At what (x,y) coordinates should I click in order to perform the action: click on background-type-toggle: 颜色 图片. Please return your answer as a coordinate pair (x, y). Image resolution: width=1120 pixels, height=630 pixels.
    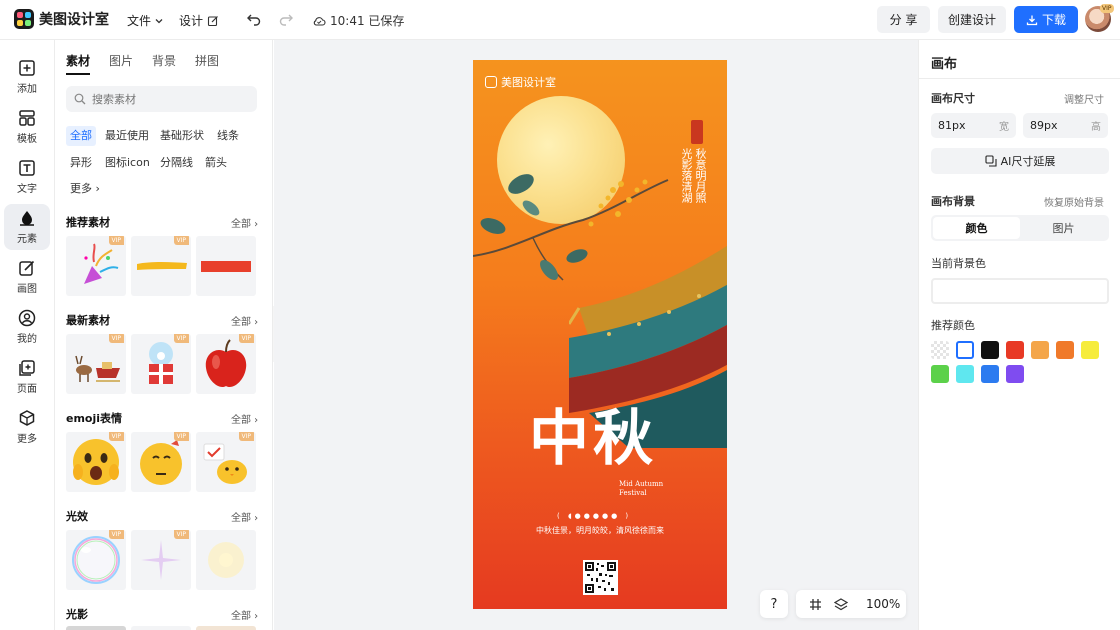
    Looking at the image, I should click on (1020, 228).